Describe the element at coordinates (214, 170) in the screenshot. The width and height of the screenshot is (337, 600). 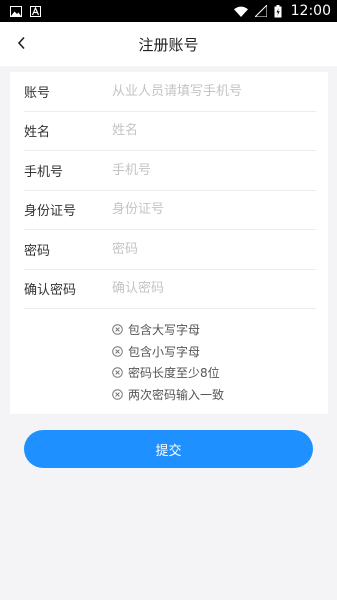
I see `phone-input` at that location.